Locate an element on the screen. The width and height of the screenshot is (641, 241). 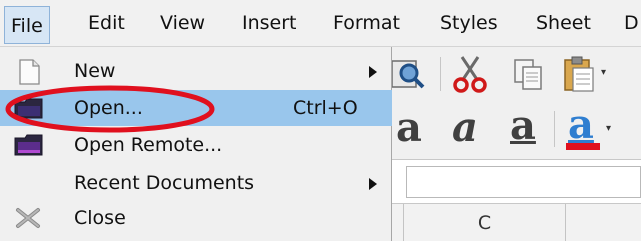
menu-file: File is located at coordinates (27, 25).